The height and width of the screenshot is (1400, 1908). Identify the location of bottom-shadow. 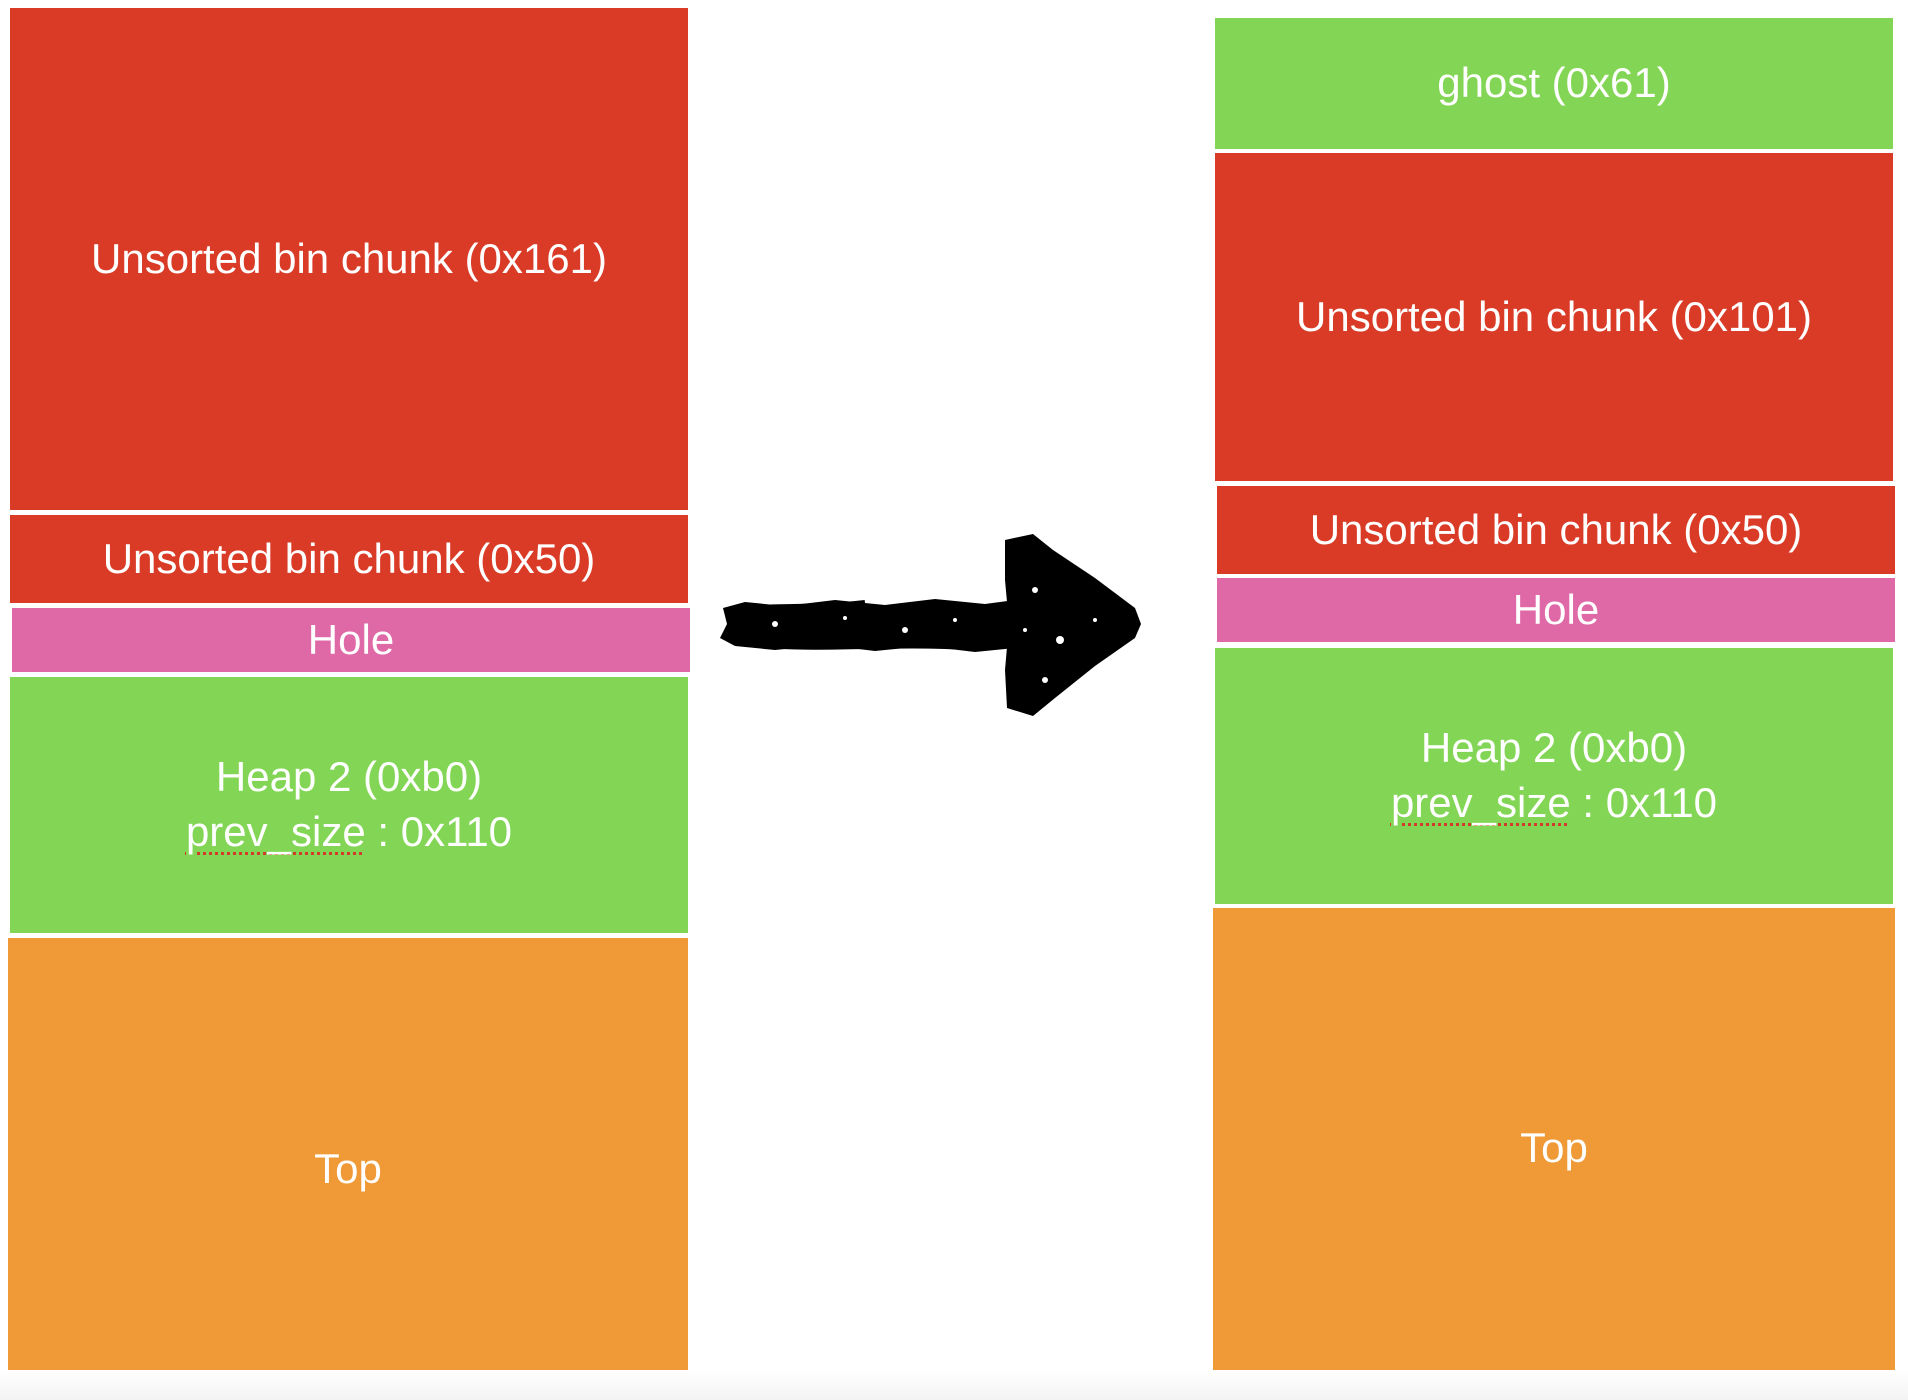
(954, 1385).